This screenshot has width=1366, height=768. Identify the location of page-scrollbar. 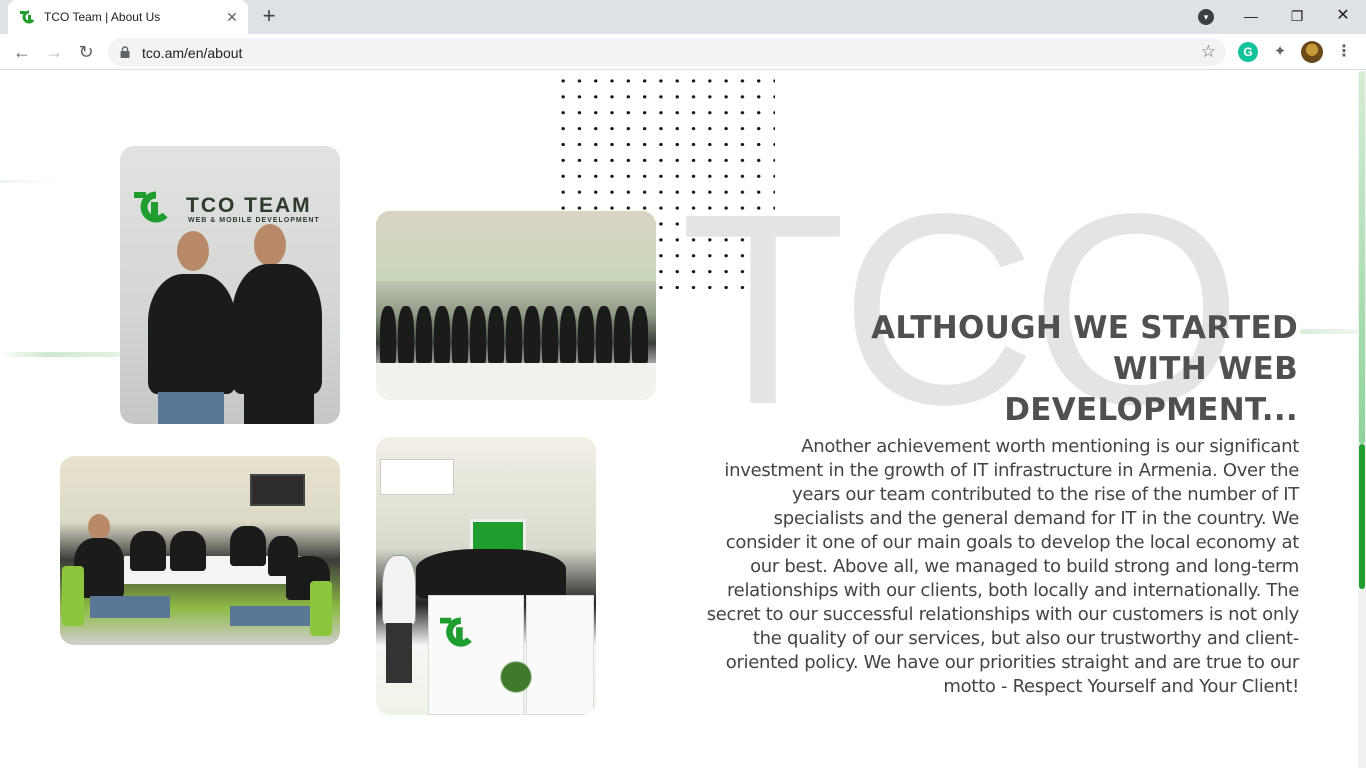
(1362, 419).